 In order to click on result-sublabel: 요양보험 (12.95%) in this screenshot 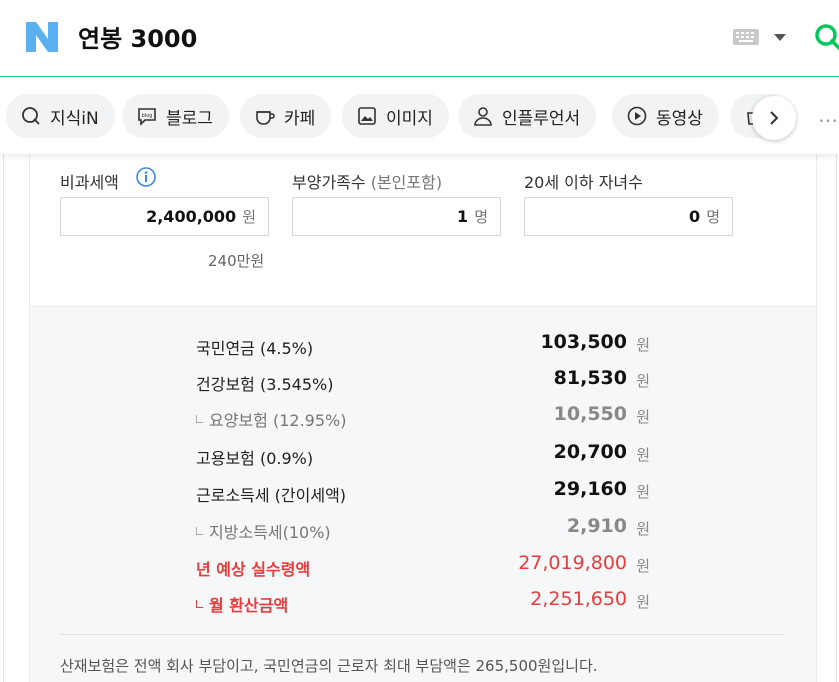, I will do `click(271, 419)`.